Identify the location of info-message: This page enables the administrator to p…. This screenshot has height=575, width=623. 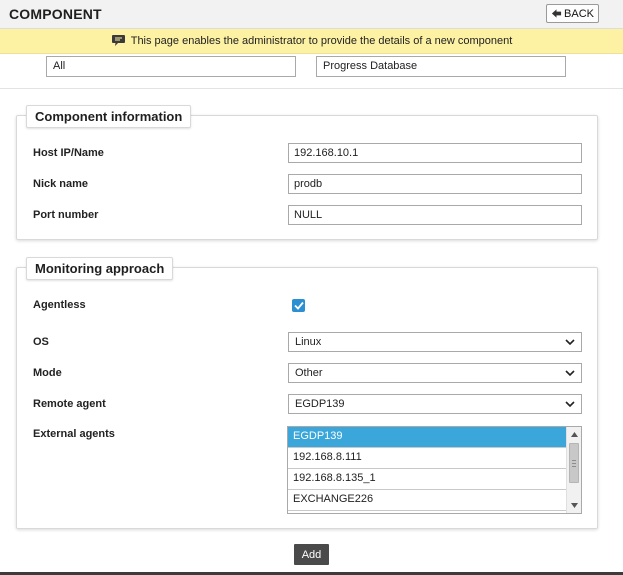
(321, 41).